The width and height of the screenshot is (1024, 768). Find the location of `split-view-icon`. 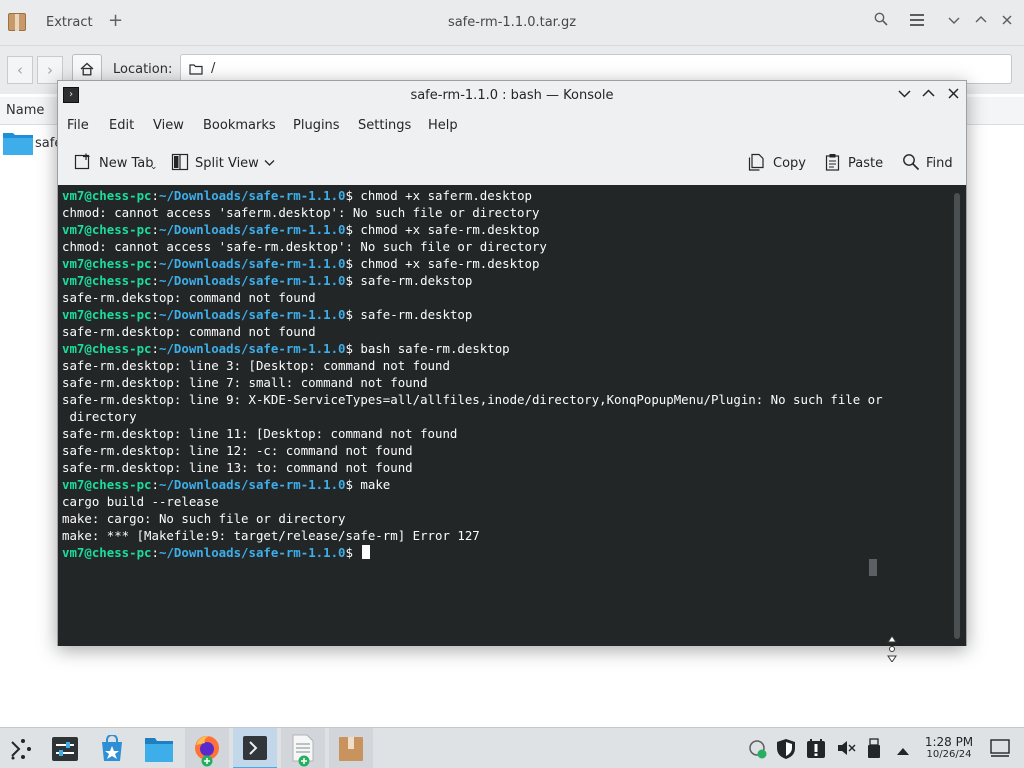

split-view-icon is located at coordinates (180, 162).